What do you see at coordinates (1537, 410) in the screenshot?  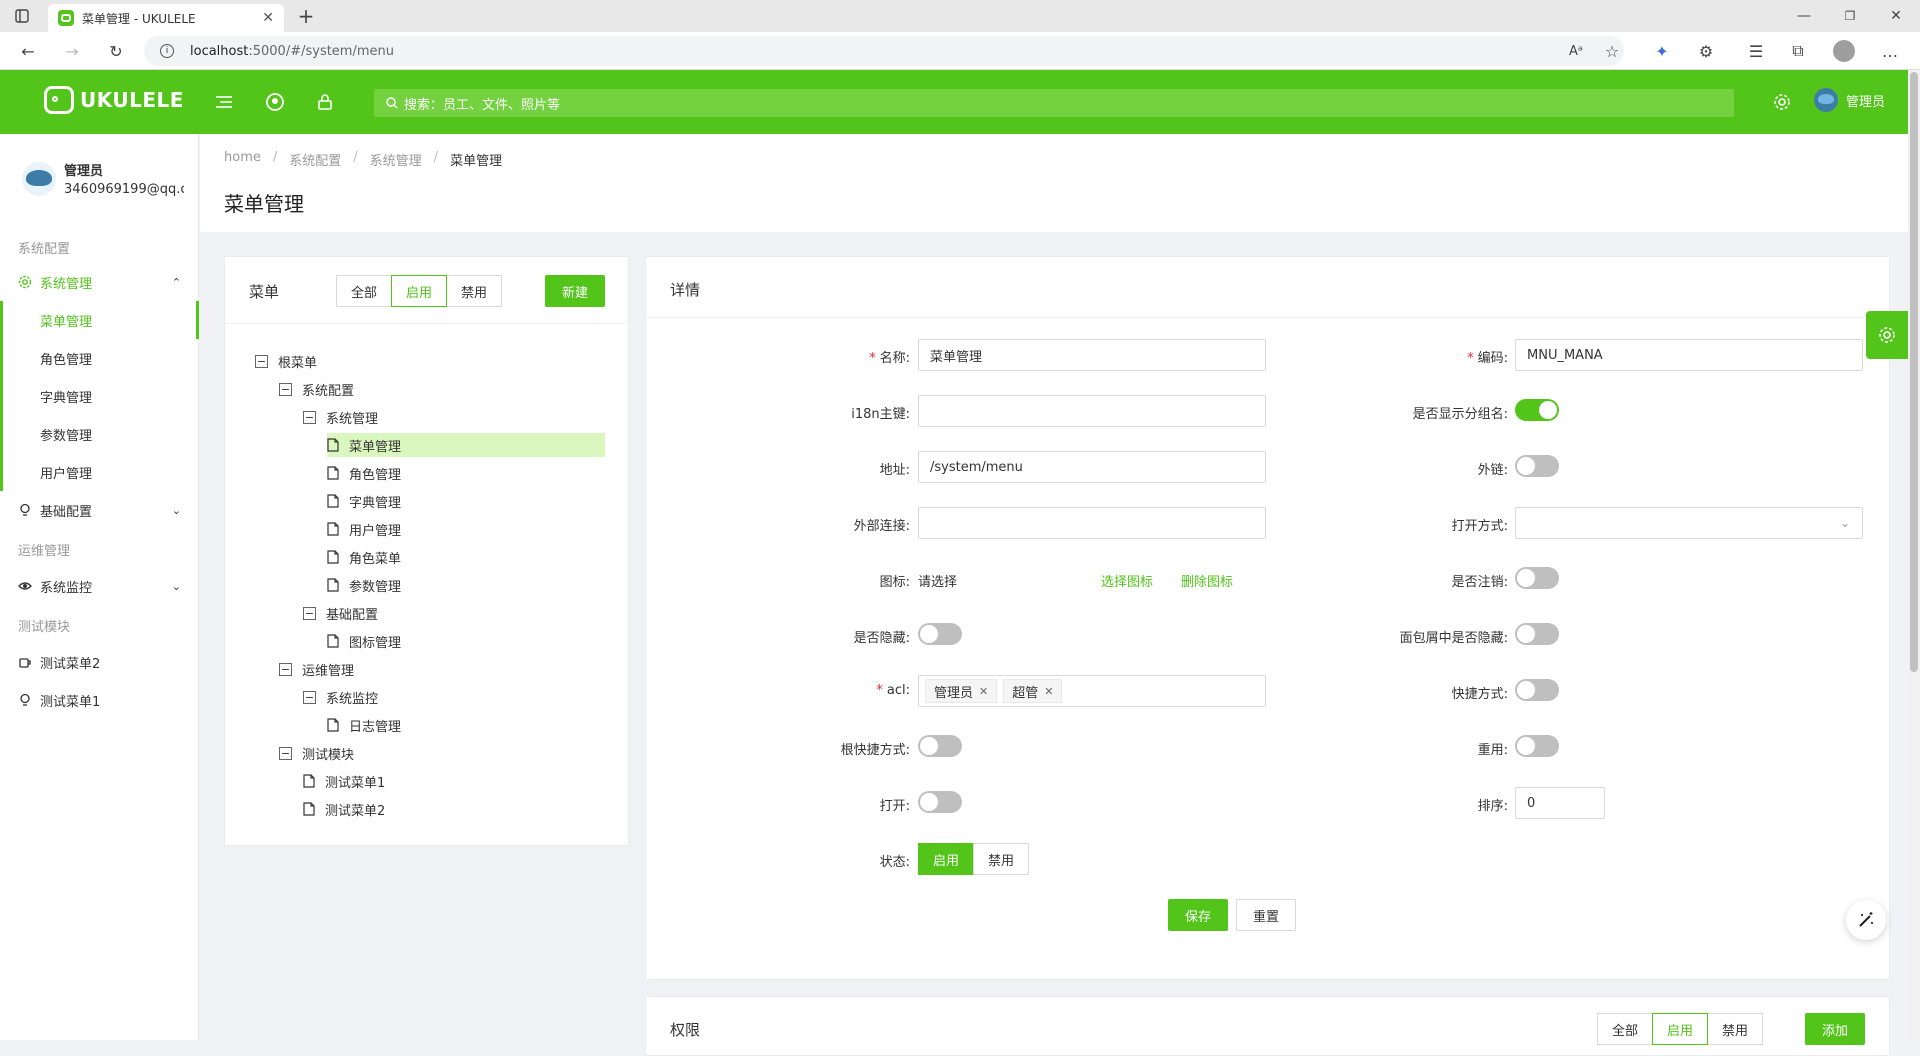 I see `show-group-switch` at bounding box center [1537, 410].